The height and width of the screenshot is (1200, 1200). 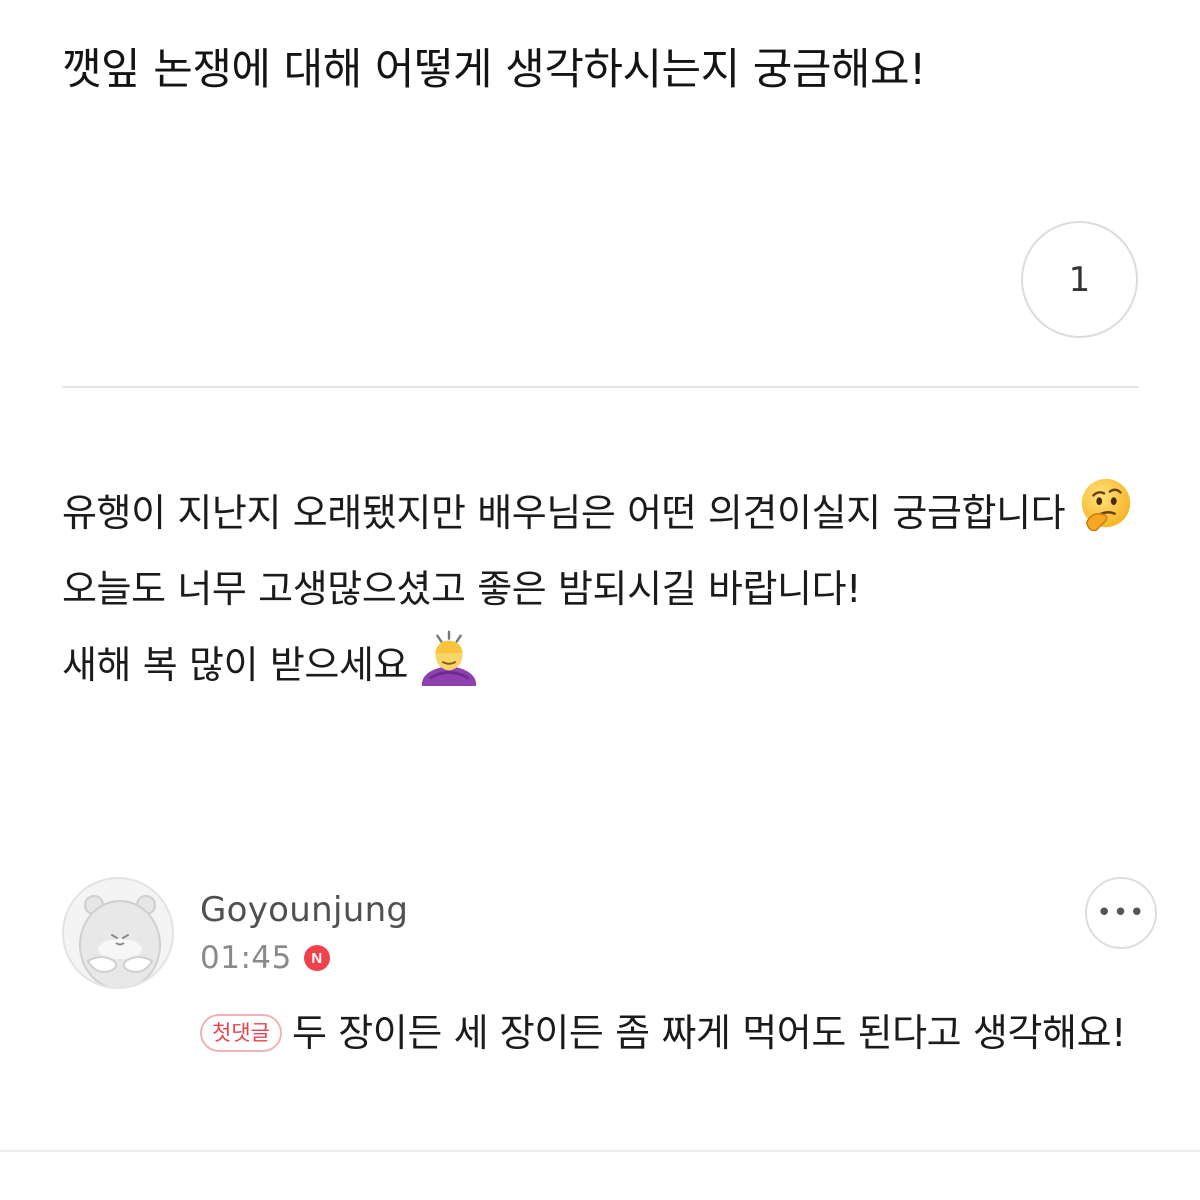 What do you see at coordinates (494, 70) in the screenshot?
I see `question-title: 깻잎 논쟁에 대해 어떻게 생각하시는지 궁금해요!` at bounding box center [494, 70].